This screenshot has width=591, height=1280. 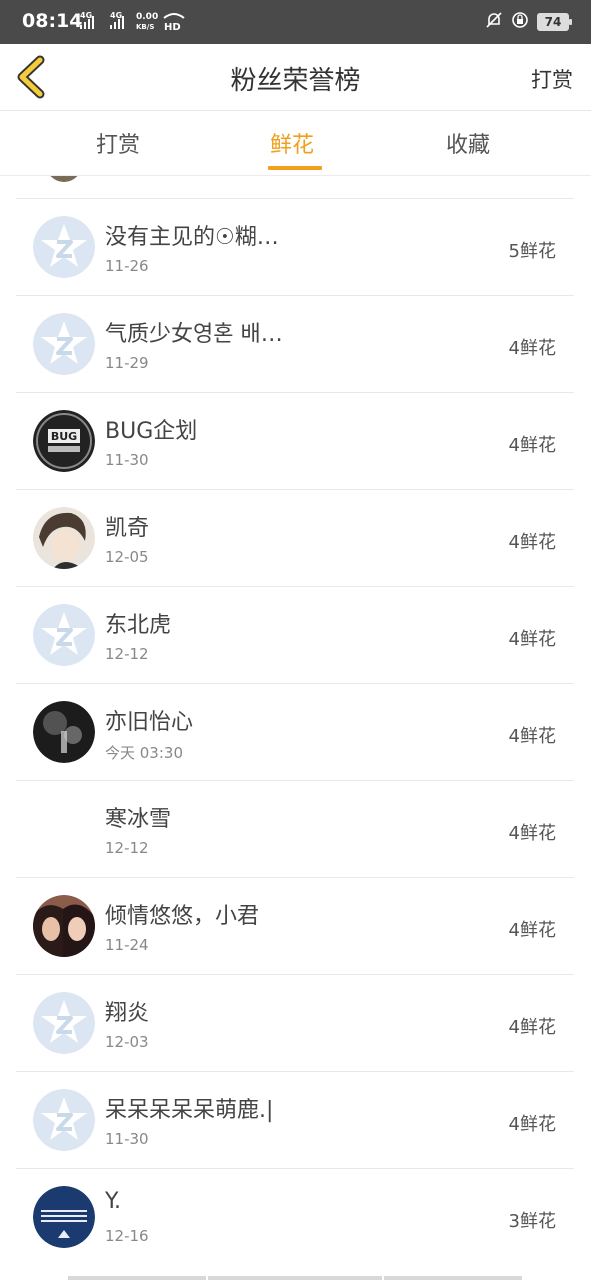 What do you see at coordinates (292, 143) in the screenshot?
I see `tab-flowers: 鲜花` at bounding box center [292, 143].